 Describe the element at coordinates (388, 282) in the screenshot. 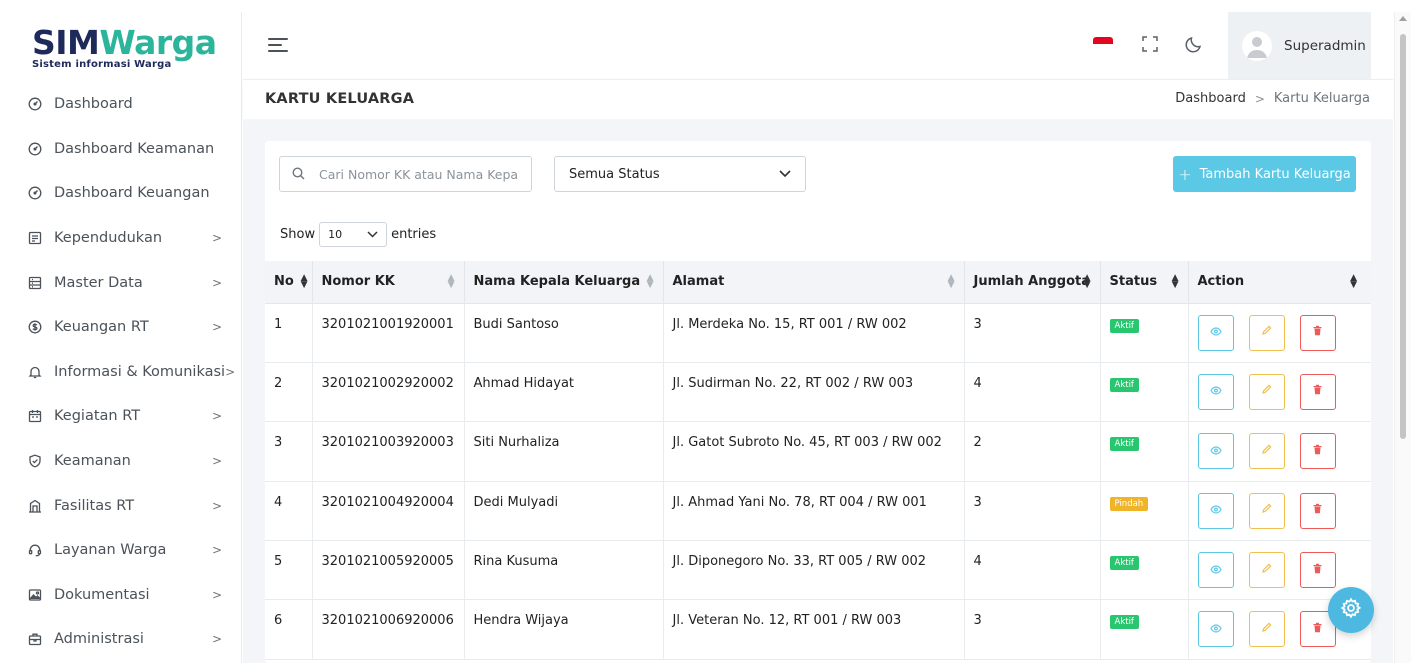

I see `col-header-nomor-kk: Nomor KK ▲ ▼` at that location.